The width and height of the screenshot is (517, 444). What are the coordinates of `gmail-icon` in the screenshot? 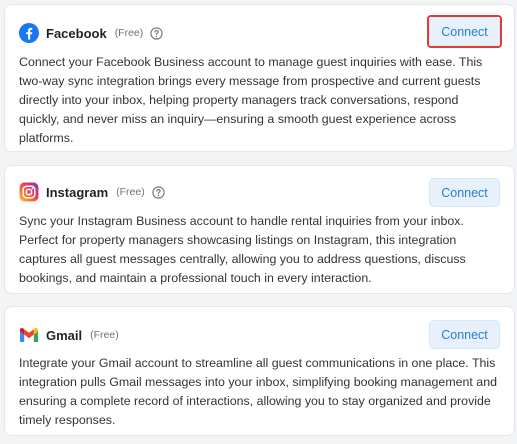 It's located at (29, 335).